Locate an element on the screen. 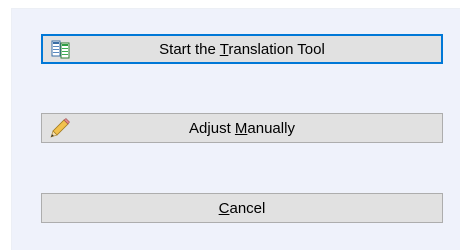 Image resolution: width=466 pixels, height=250 pixels. cancel-button: Cancel is located at coordinates (242, 208).